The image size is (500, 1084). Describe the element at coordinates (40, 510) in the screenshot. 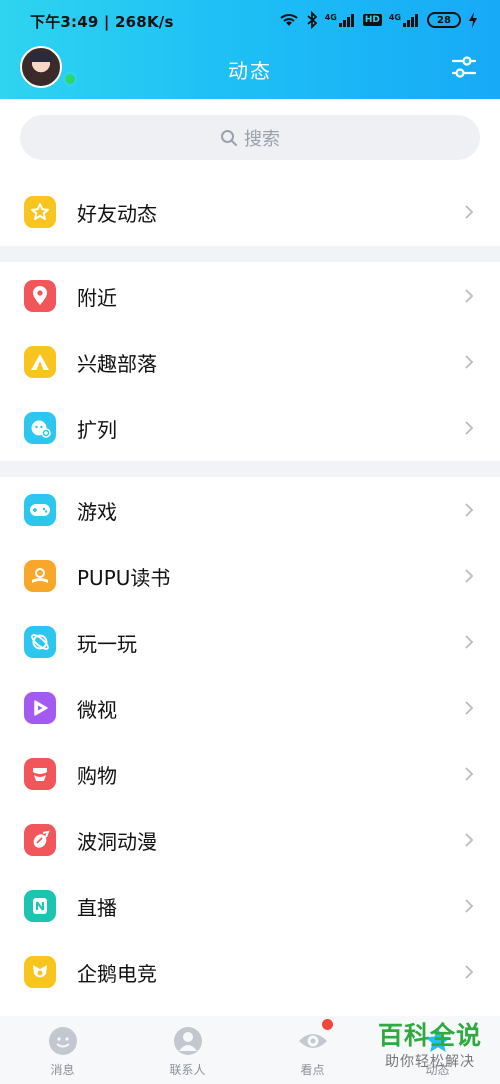

I see `gamepad-icon` at that location.